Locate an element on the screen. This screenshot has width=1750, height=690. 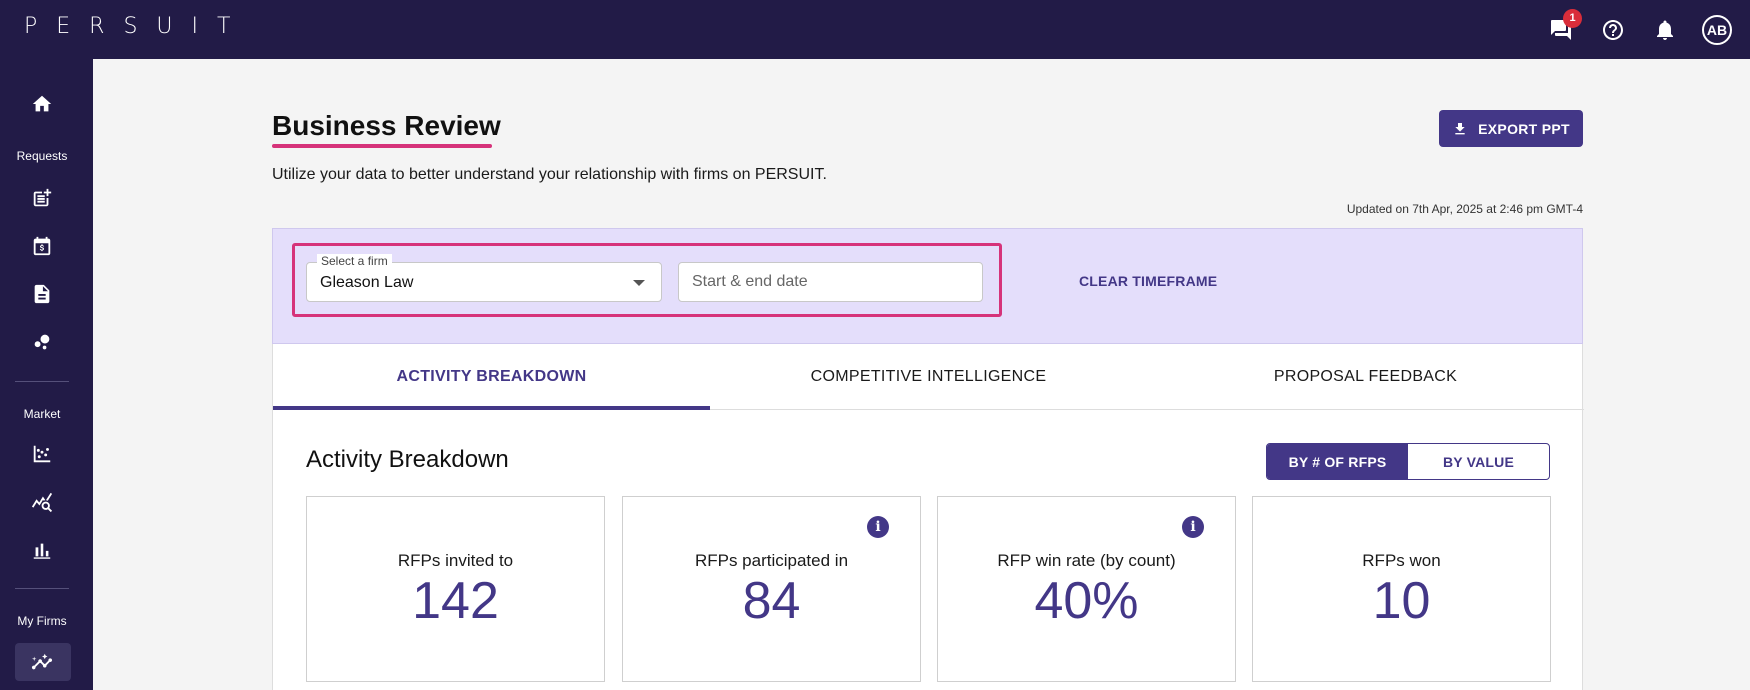
calendar-dollar-icon is located at coordinates (42, 246).